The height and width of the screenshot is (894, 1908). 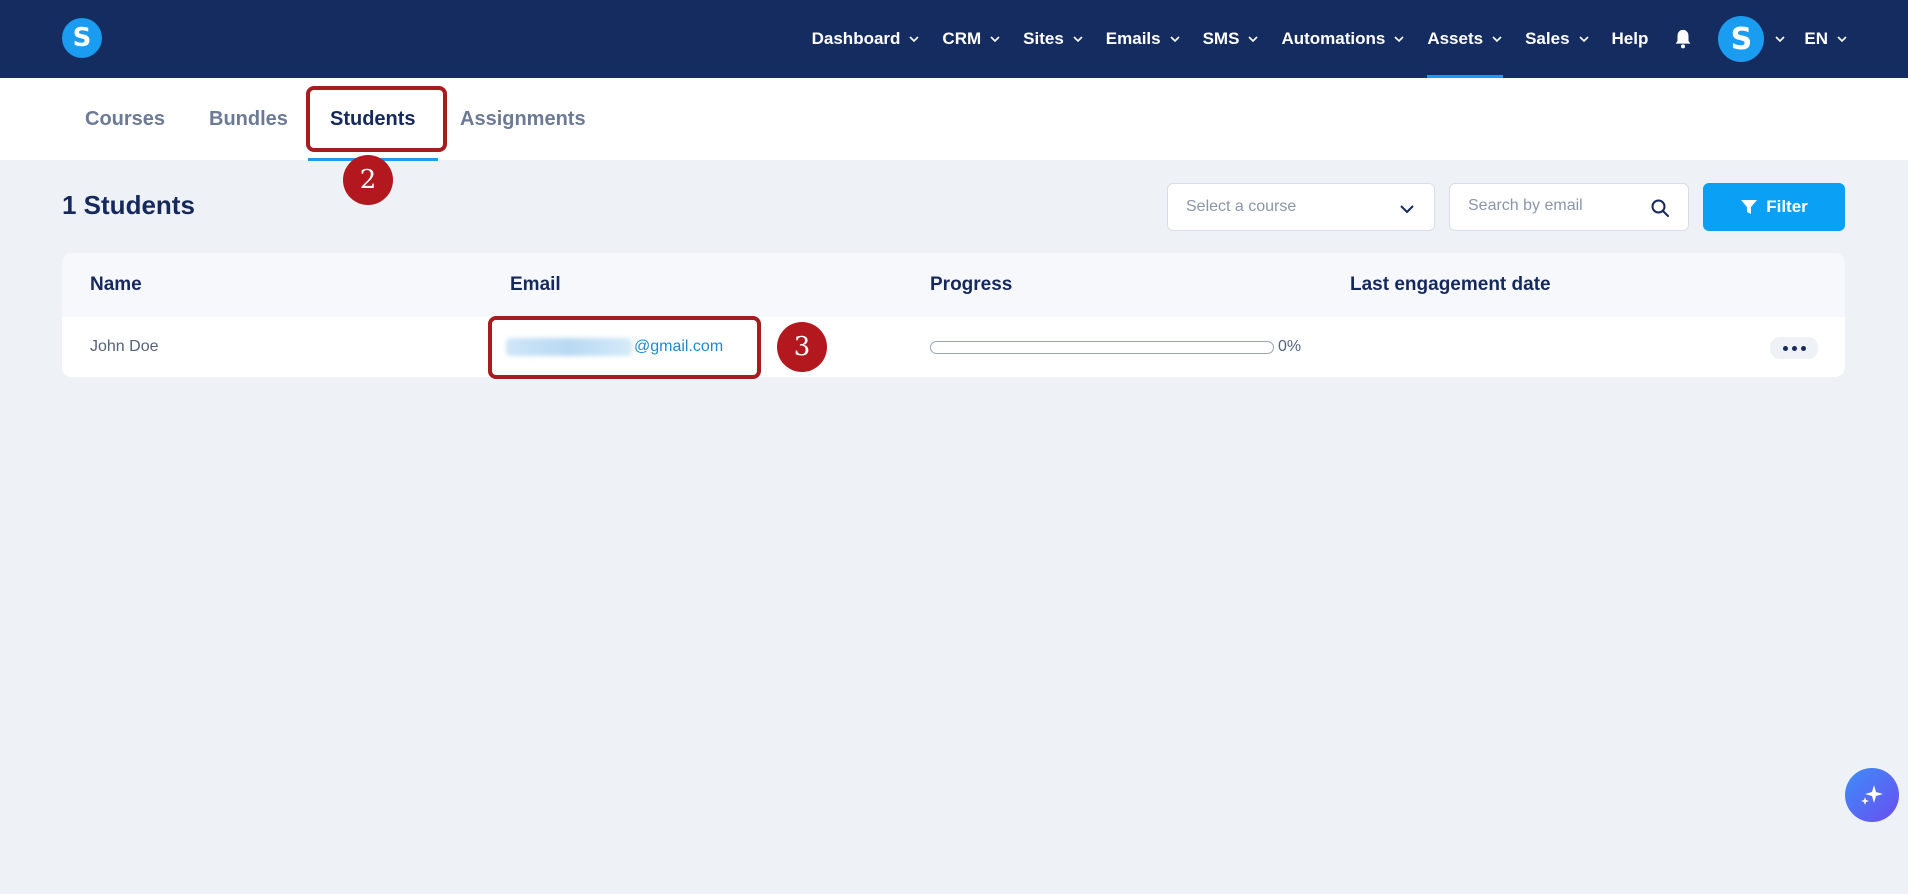 What do you see at coordinates (1547, 38) in the screenshot?
I see `nav-label: Sales` at bounding box center [1547, 38].